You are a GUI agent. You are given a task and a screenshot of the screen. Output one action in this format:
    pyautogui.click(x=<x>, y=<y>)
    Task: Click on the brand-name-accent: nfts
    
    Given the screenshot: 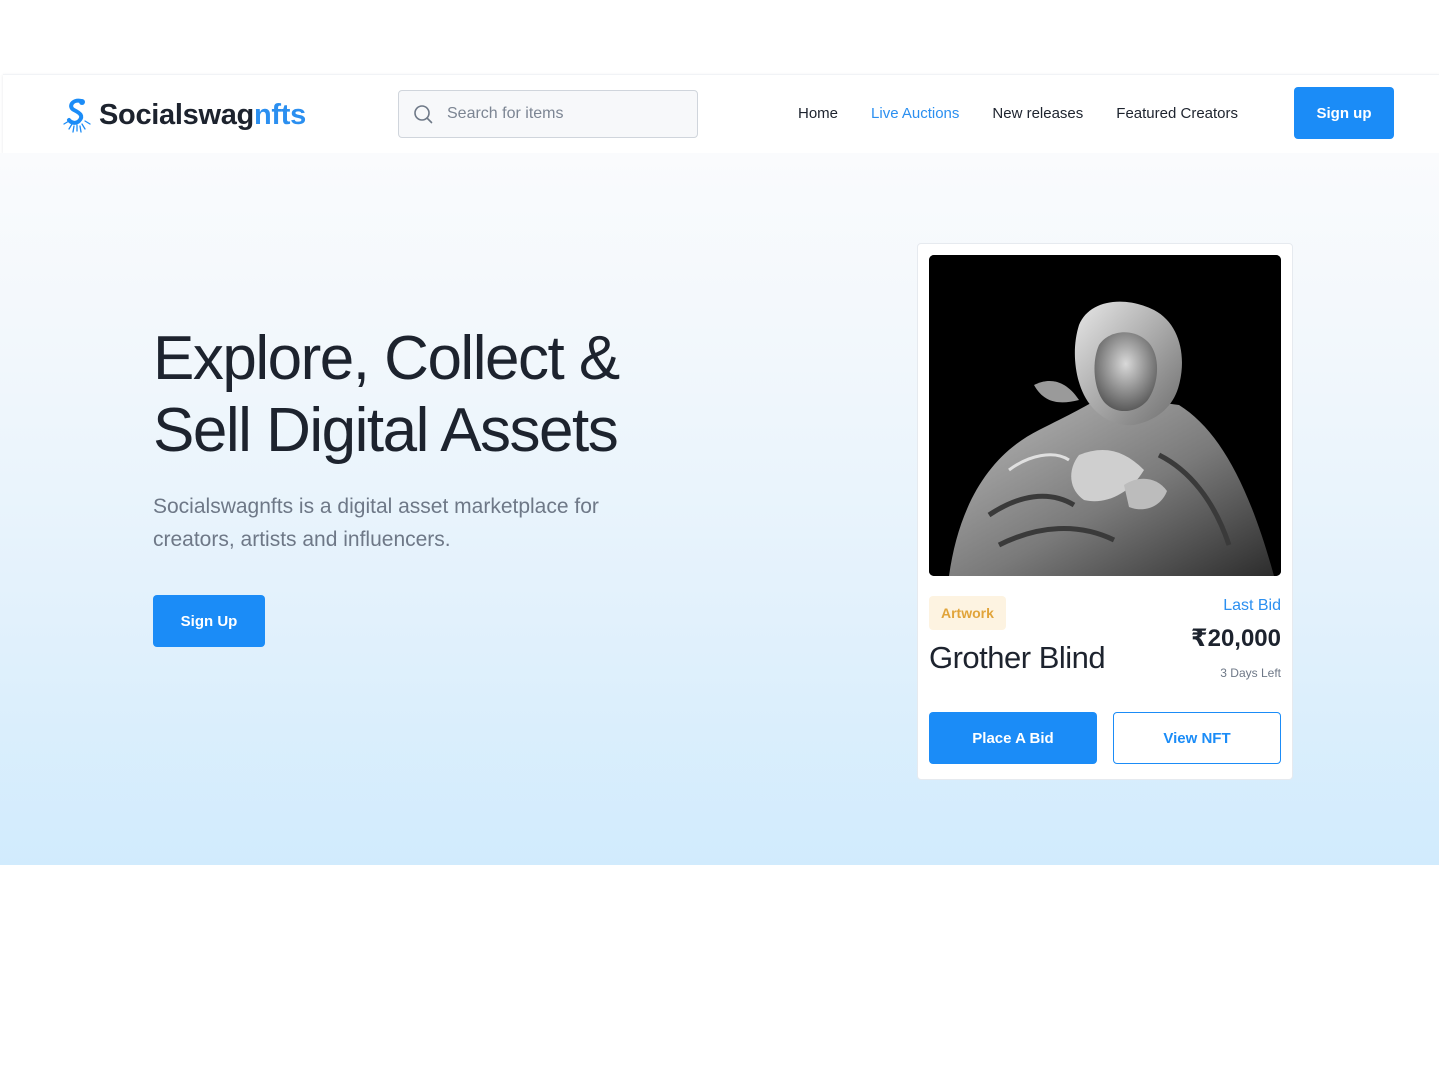 What is the action you would take?
    pyautogui.click(x=279, y=114)
    